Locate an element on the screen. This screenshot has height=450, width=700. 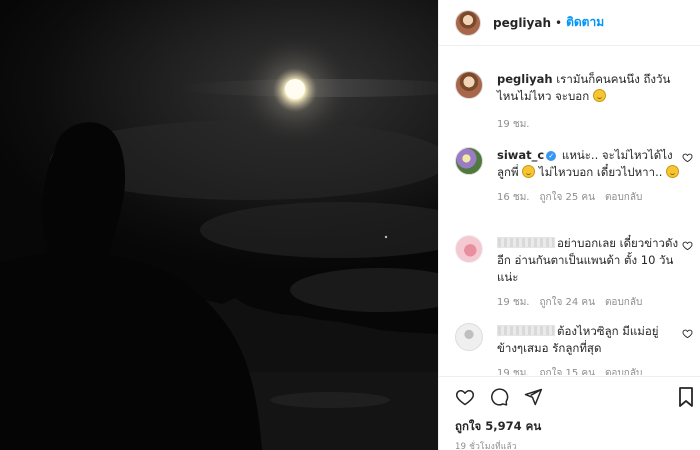
comment-username: pegliyah is located at coordinates (525, 79).